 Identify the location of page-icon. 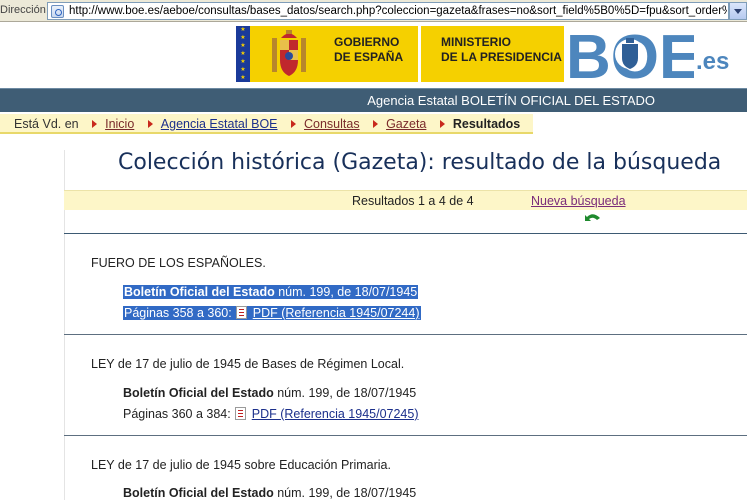
(57, 11).